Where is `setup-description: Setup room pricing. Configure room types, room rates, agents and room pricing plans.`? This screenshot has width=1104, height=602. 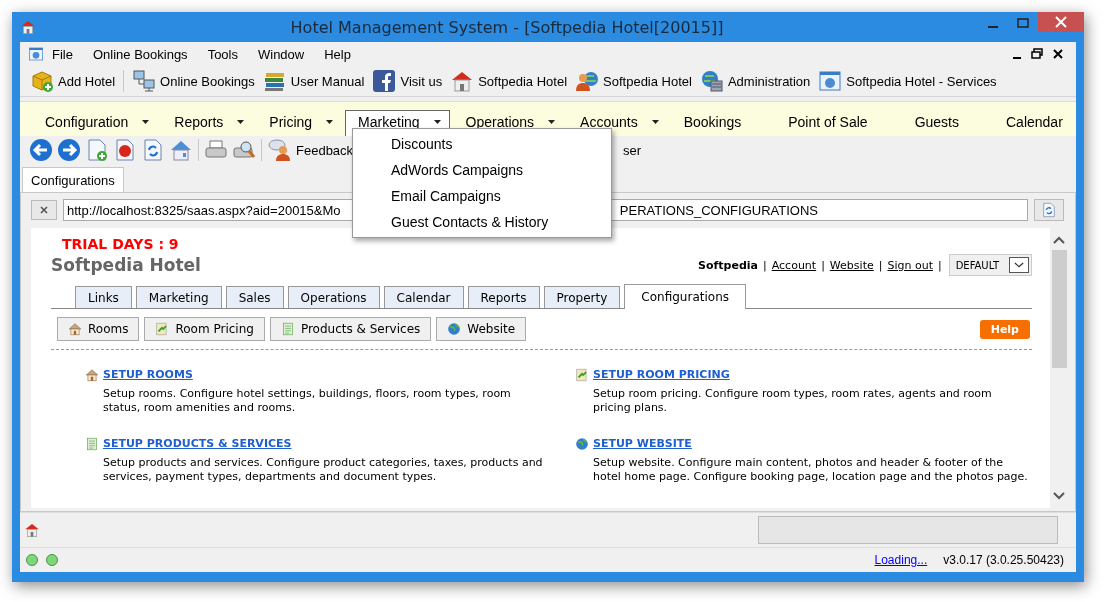
setup-description: Setup room pricing. Configure room types, room rates, agents and room pricing plans. is located at coordinates (793, 401).